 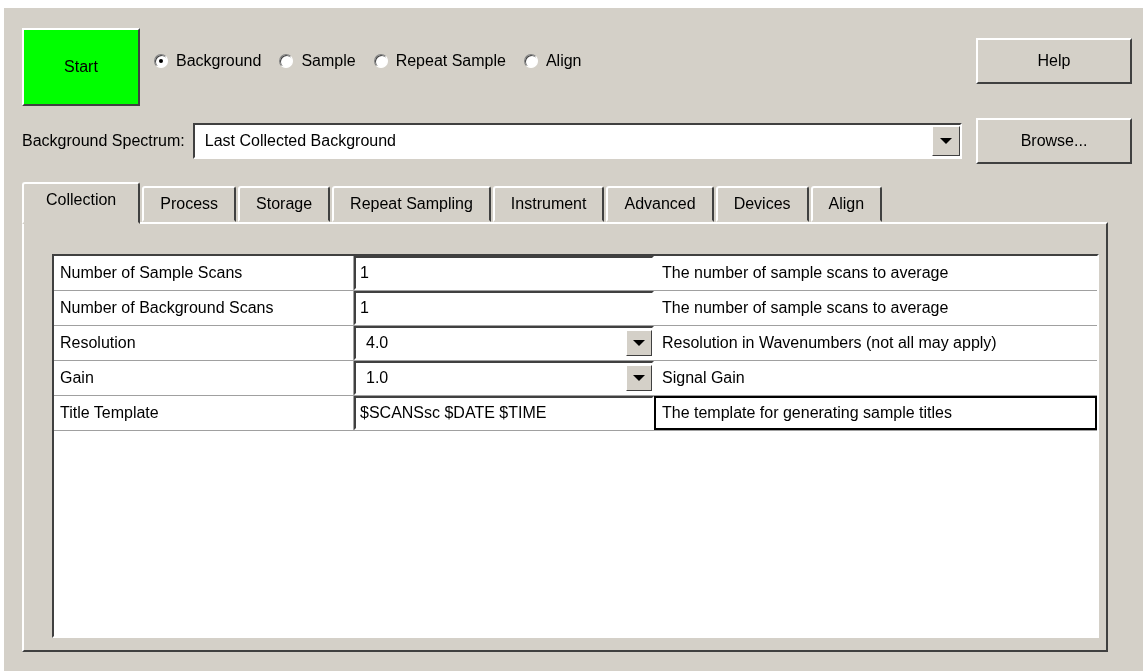 I want to click on tab: Instrument, so click(x=548, y=204).